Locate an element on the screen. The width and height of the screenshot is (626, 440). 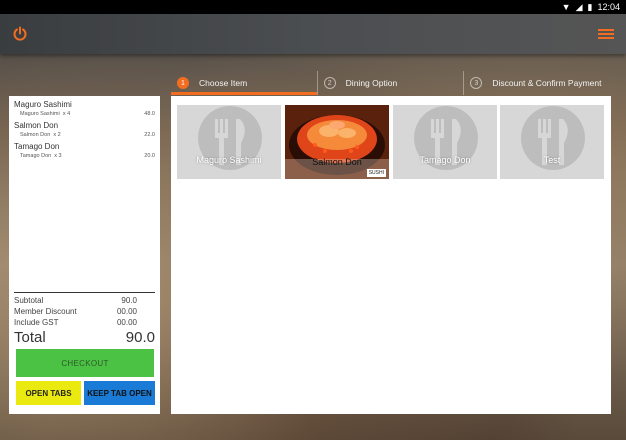
order-item-amount: 22.0 is located at coordinates (149, 135).